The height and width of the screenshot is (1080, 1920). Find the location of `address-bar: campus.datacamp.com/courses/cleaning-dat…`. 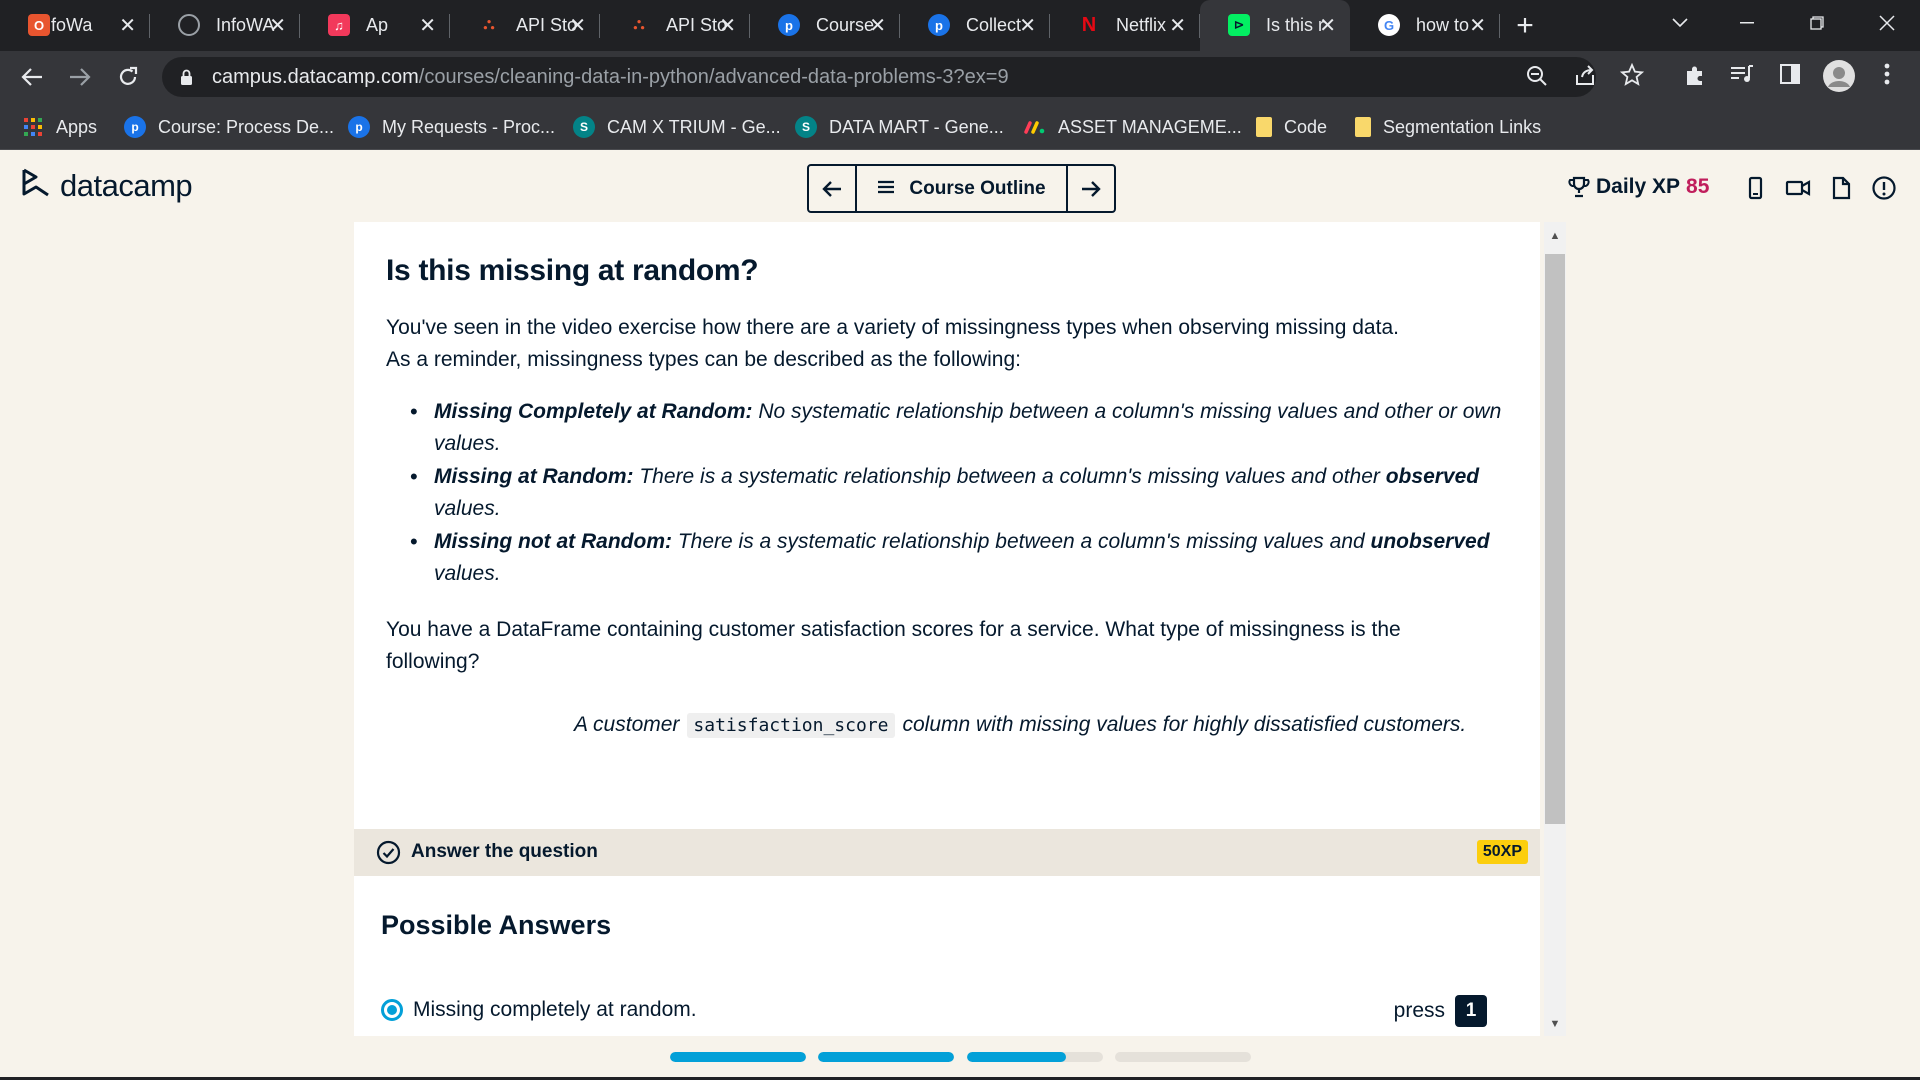

address-bar: campus.datacamp.com/courses/cleaning-dat… is located at coordinates (903, 77).